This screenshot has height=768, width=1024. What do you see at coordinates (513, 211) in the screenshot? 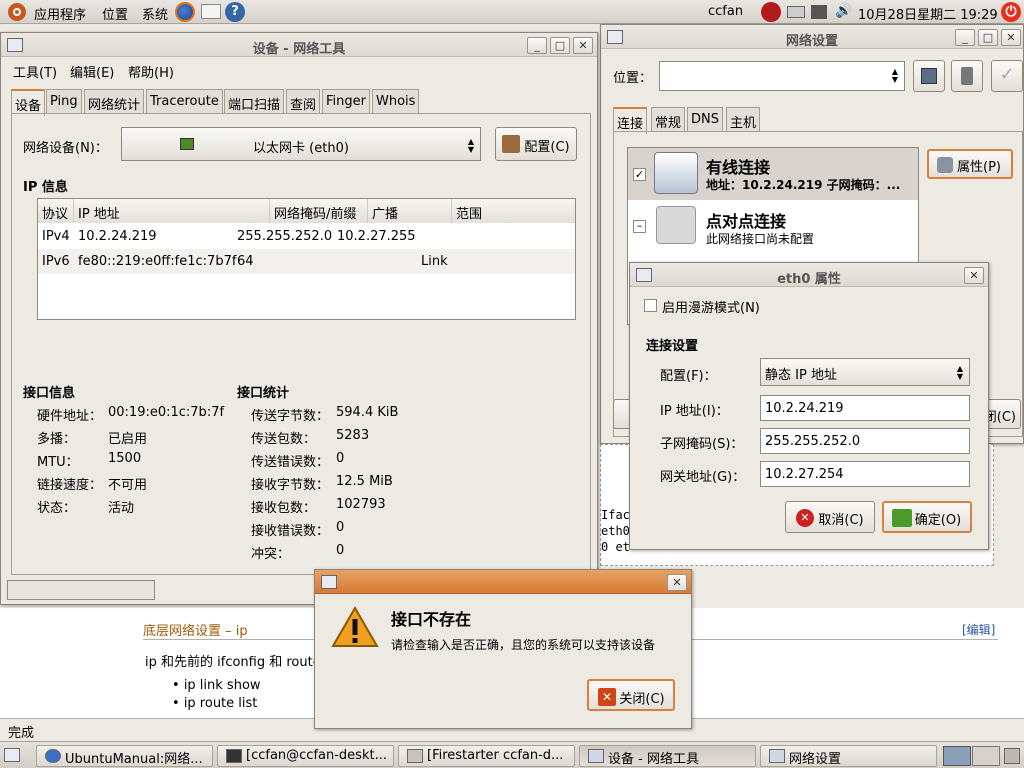
I see `column-header: 范围` at bounding box center [513, 211].